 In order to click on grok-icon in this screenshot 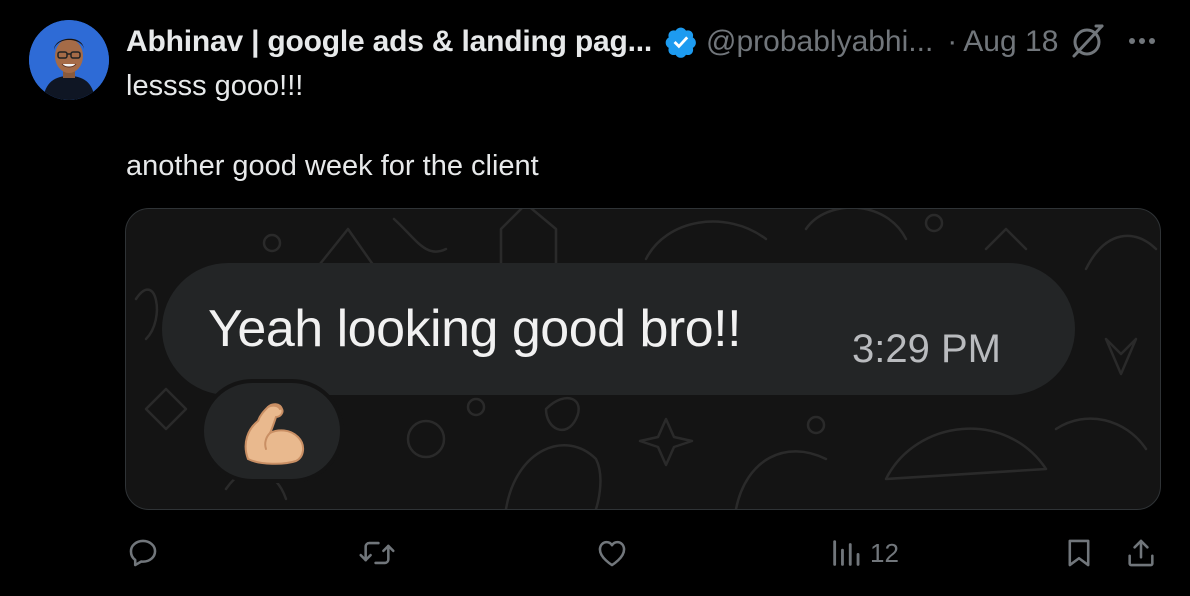, I will do `click(1087, 41)`.